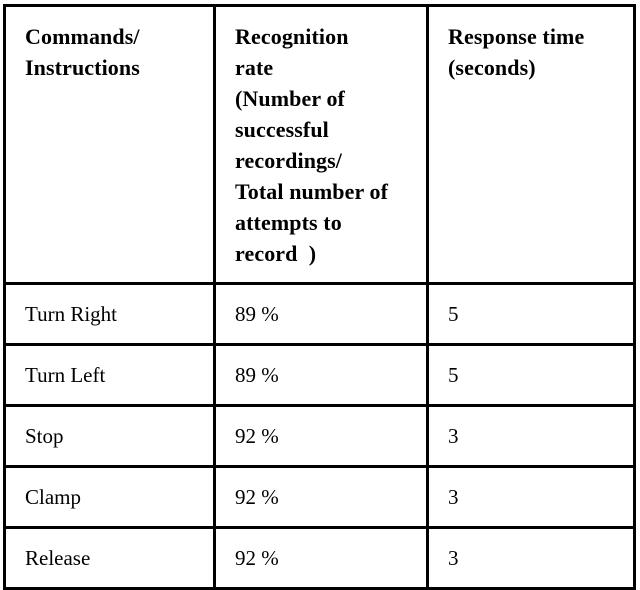 Image resolution: width=640 pixels, height=590 pixels. I want to click on column-header-recognition-rate-line-7: attempts to, so click(288, 222).